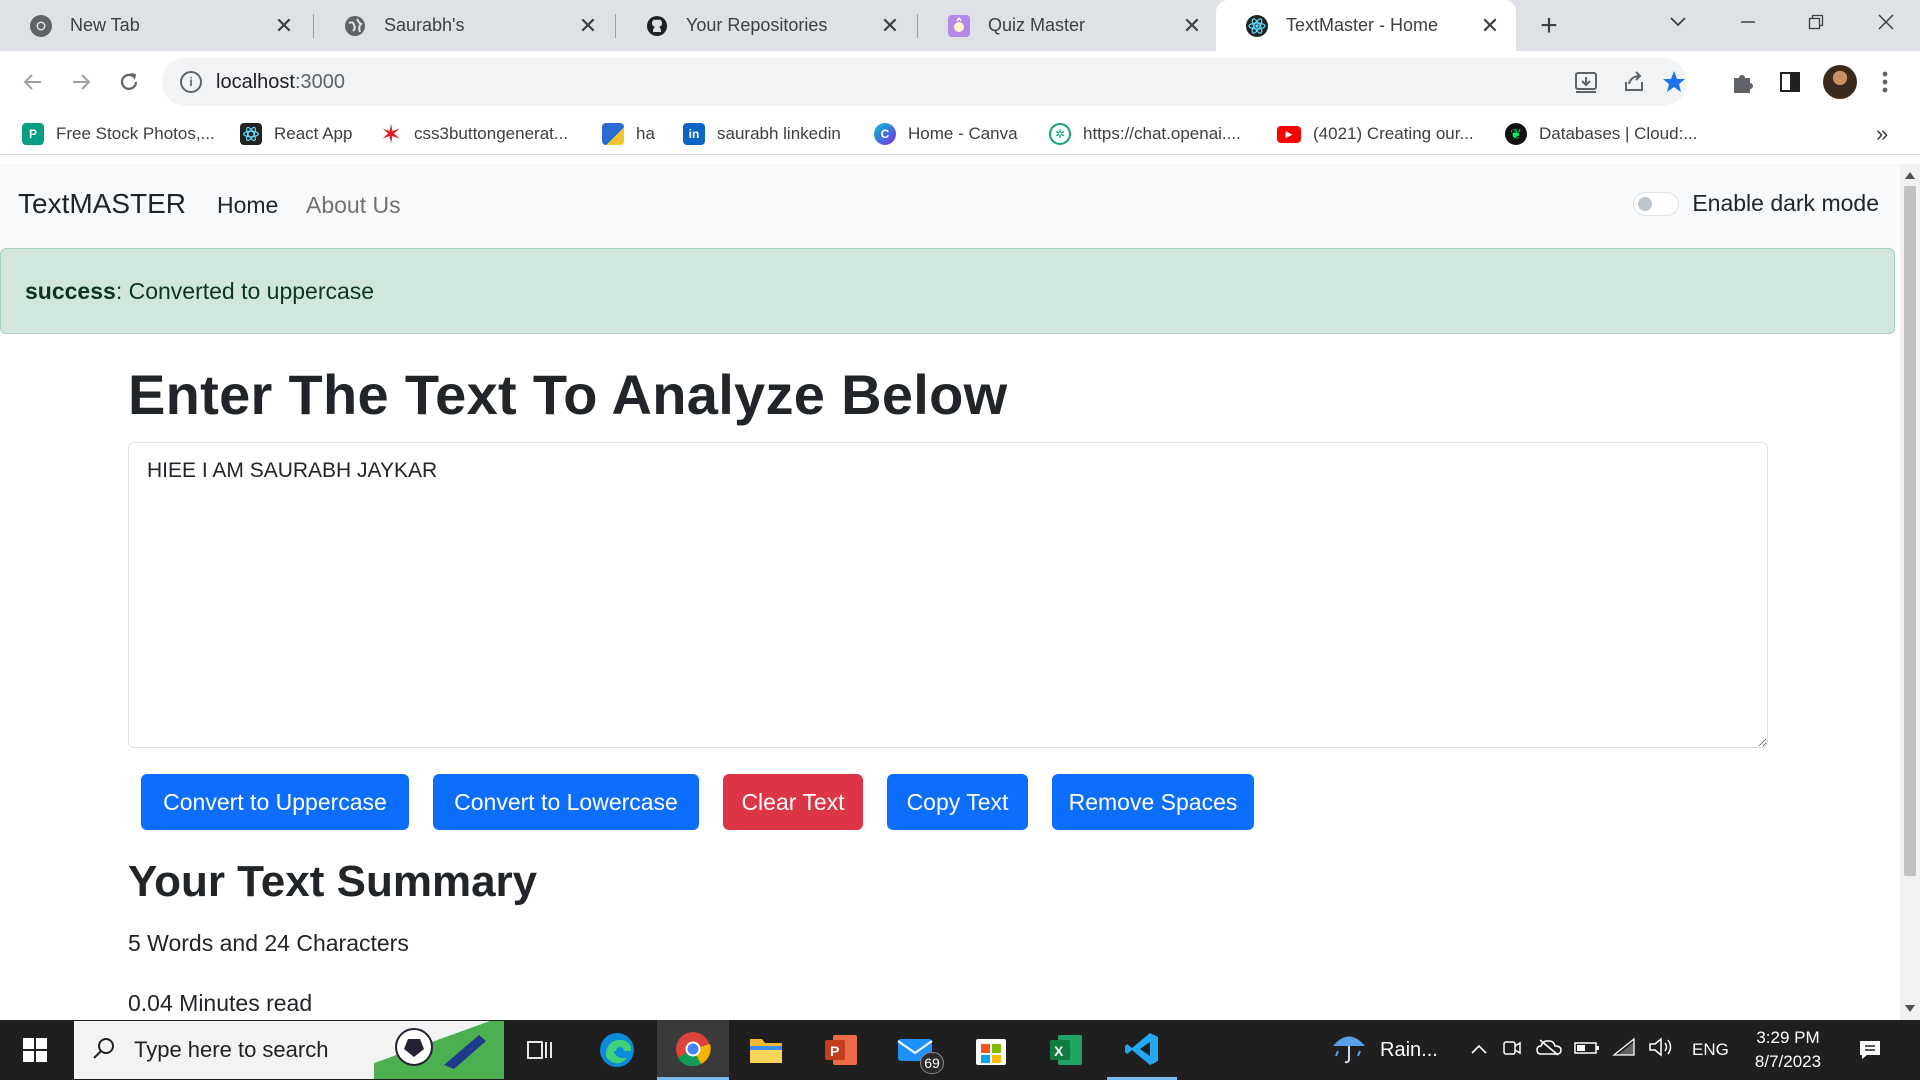 The image size is (1920, 1080). I want to click on app-brand: TextMASTER, so click(102, 204).